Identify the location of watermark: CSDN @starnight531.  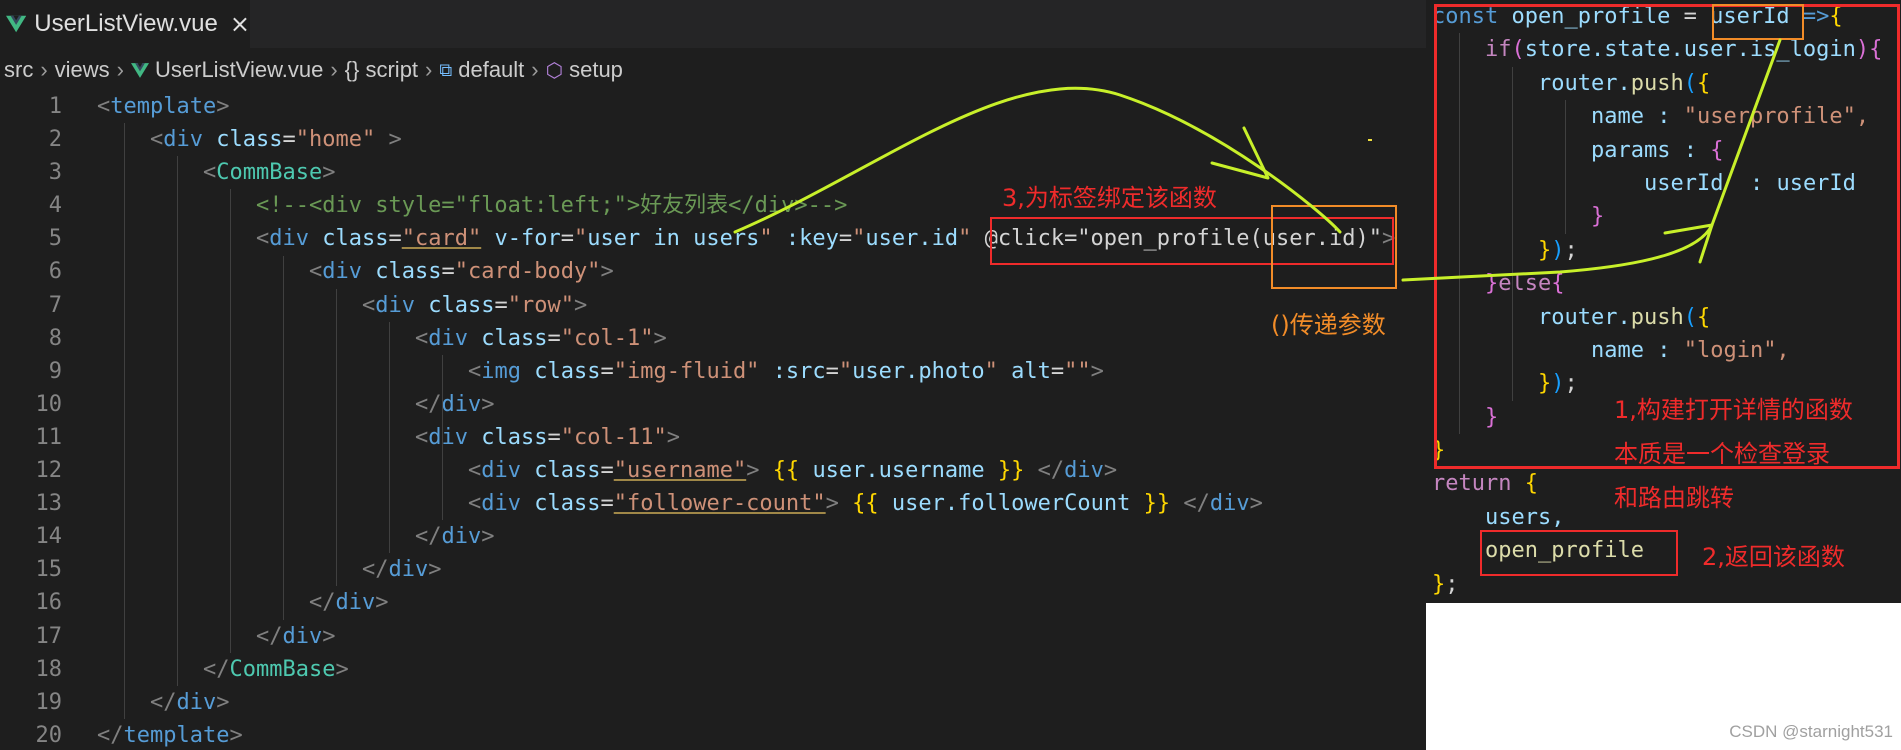
(1811, 731).